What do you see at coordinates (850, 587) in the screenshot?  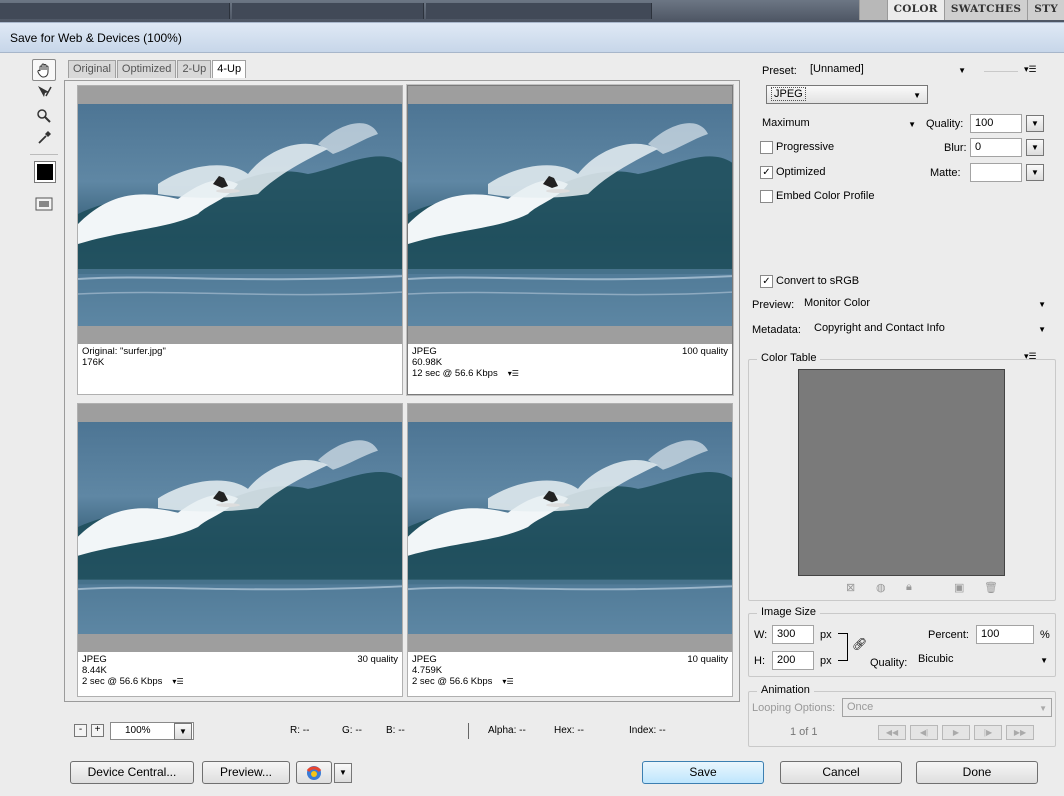 I see `map-to-transparent-icon: ⊠` at bounding box center [850, 587].